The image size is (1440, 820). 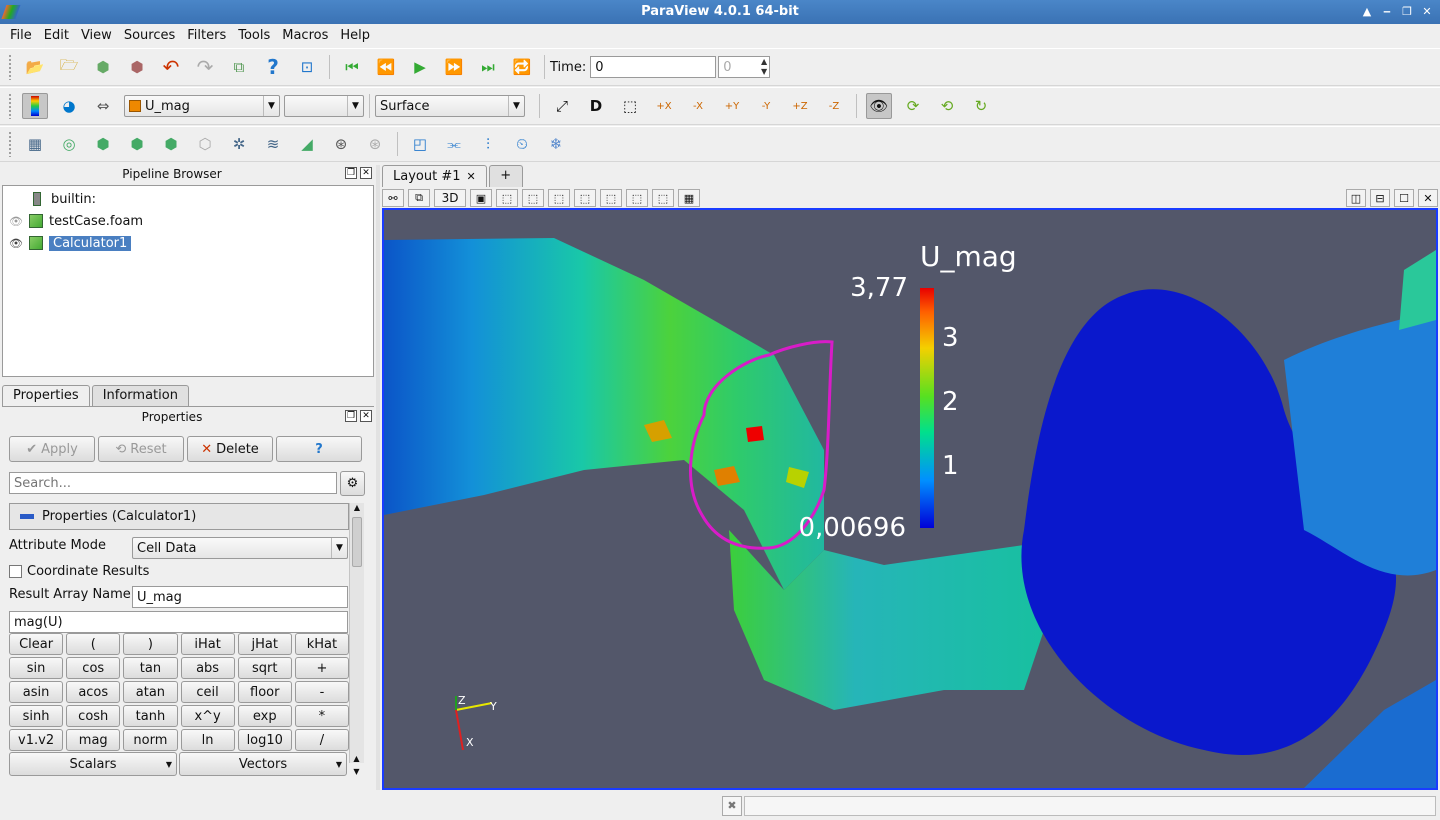 What do you see at coordinates (36, 644) in the screenshot?
I see `calc-clear-button: Clear` at bounding box center [36, 644].